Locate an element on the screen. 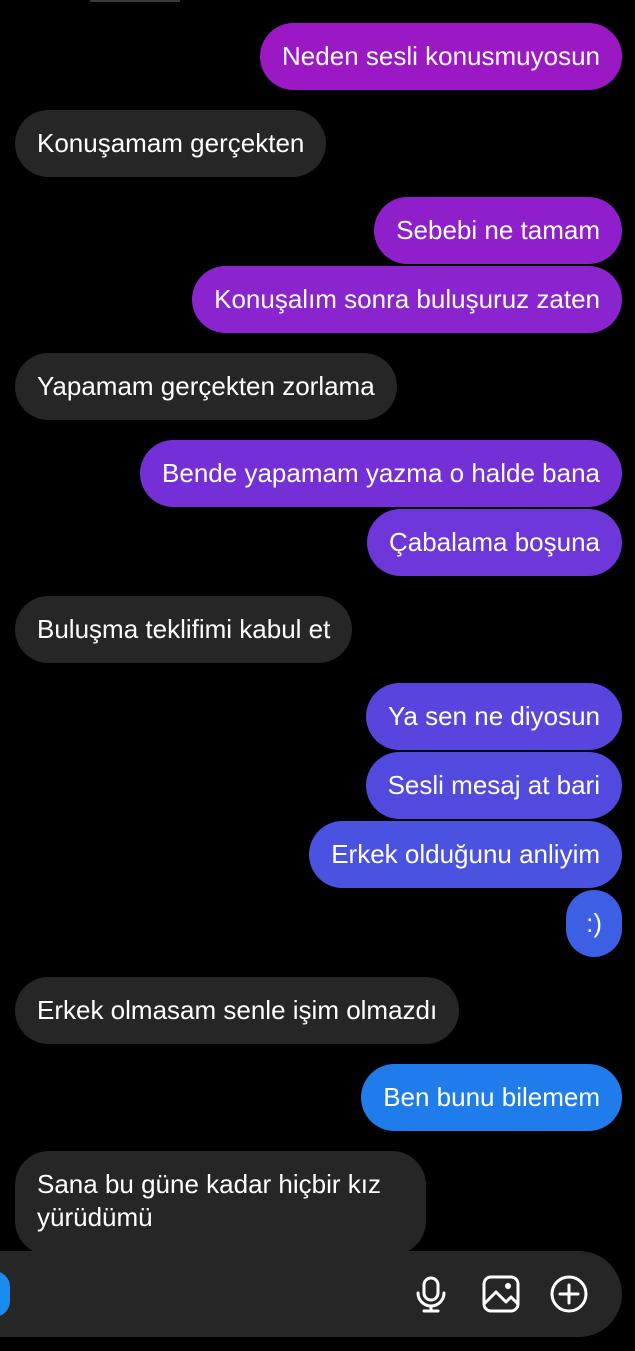  microphone-icon is located at coordinates (431, 1294).